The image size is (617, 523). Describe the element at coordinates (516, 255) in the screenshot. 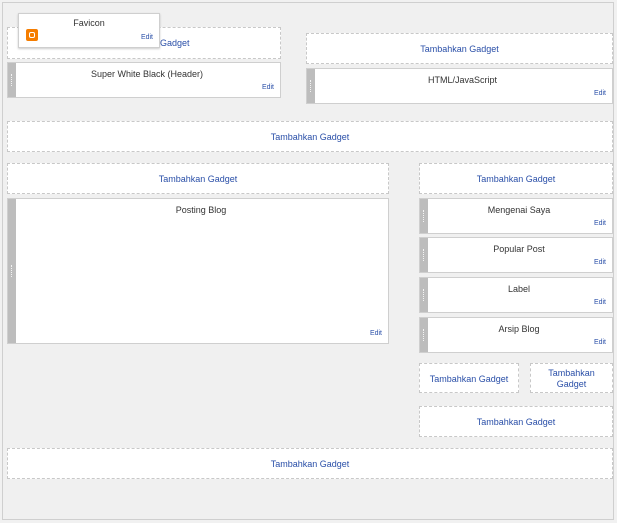

I see `widget-popular-post: Popular Post Edit` at that location.